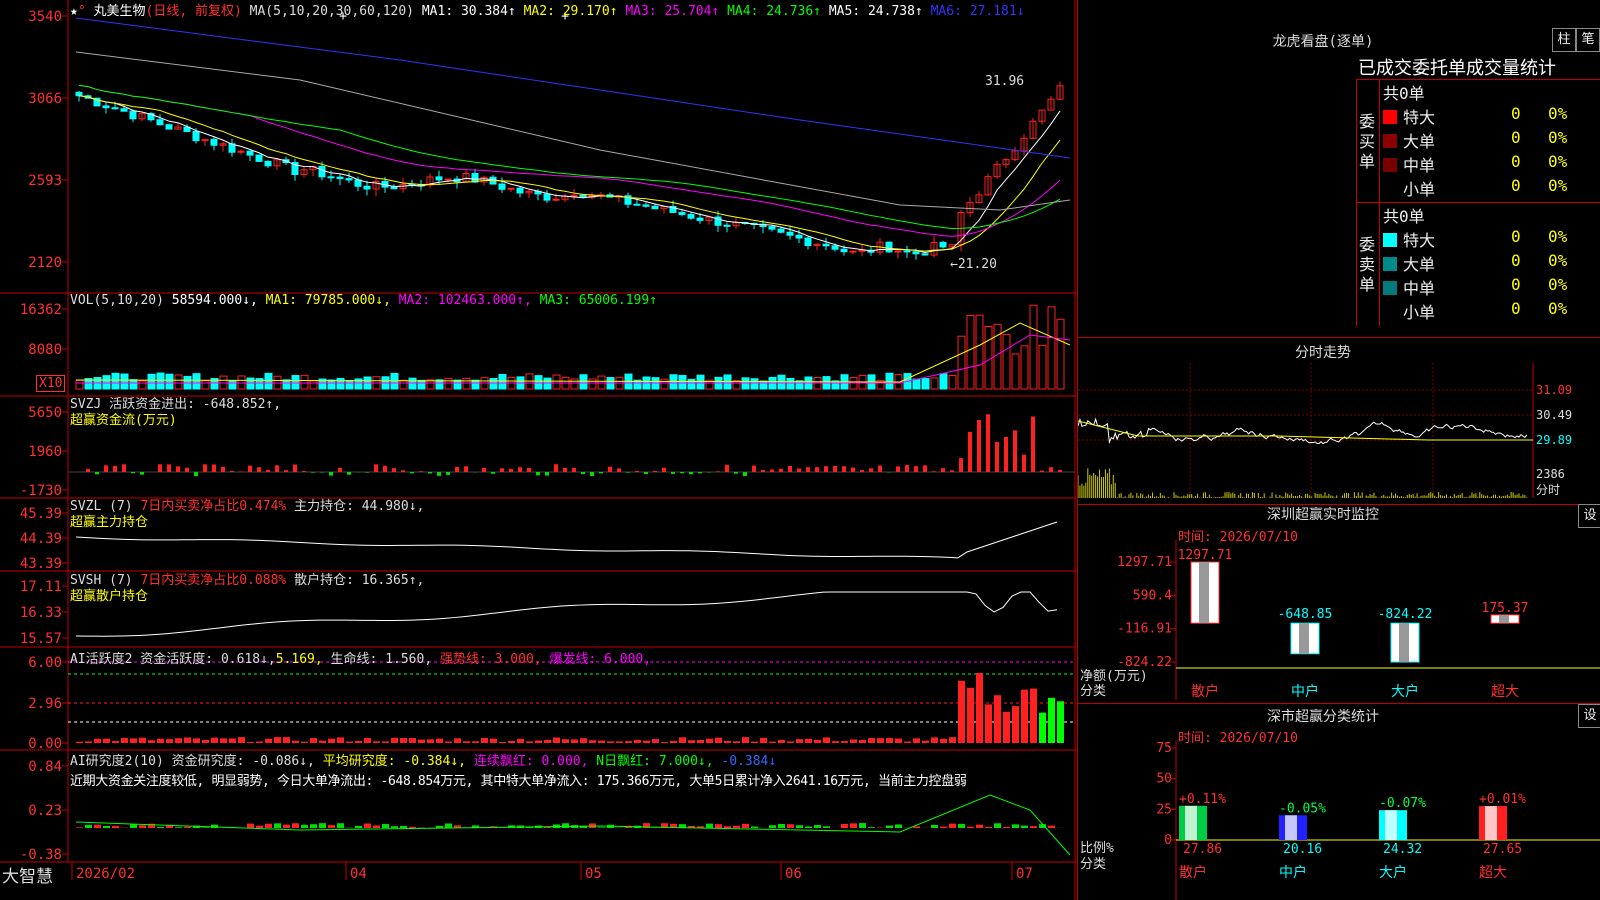  What do you see at coordinates (1589, 716) in the screenshot?
I see `classify-settings-button: 设` at bounding box center [1589, 716].